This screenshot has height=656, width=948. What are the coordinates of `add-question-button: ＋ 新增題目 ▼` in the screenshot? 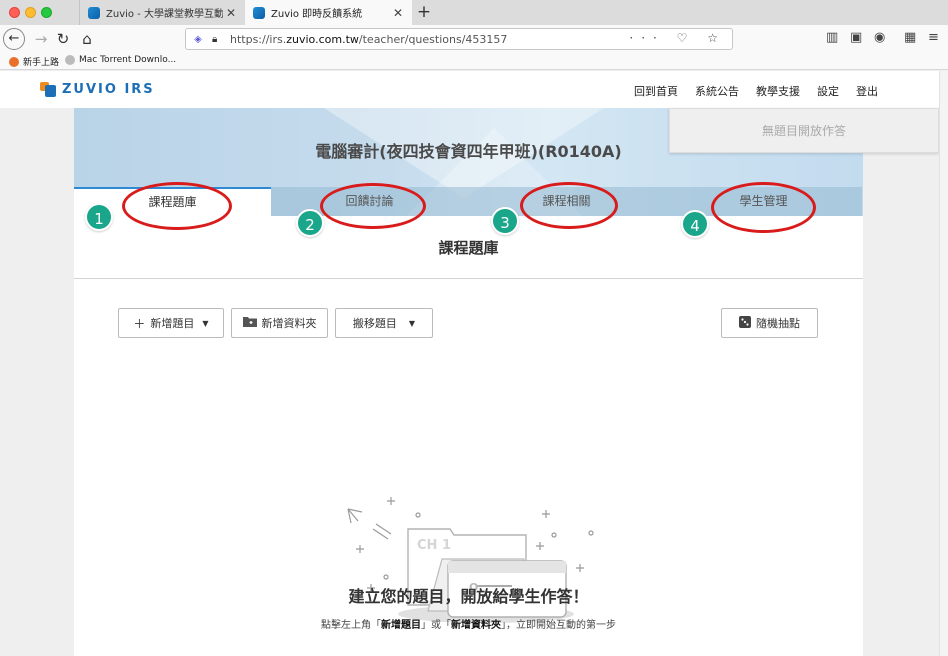 It's located at (171, 323).